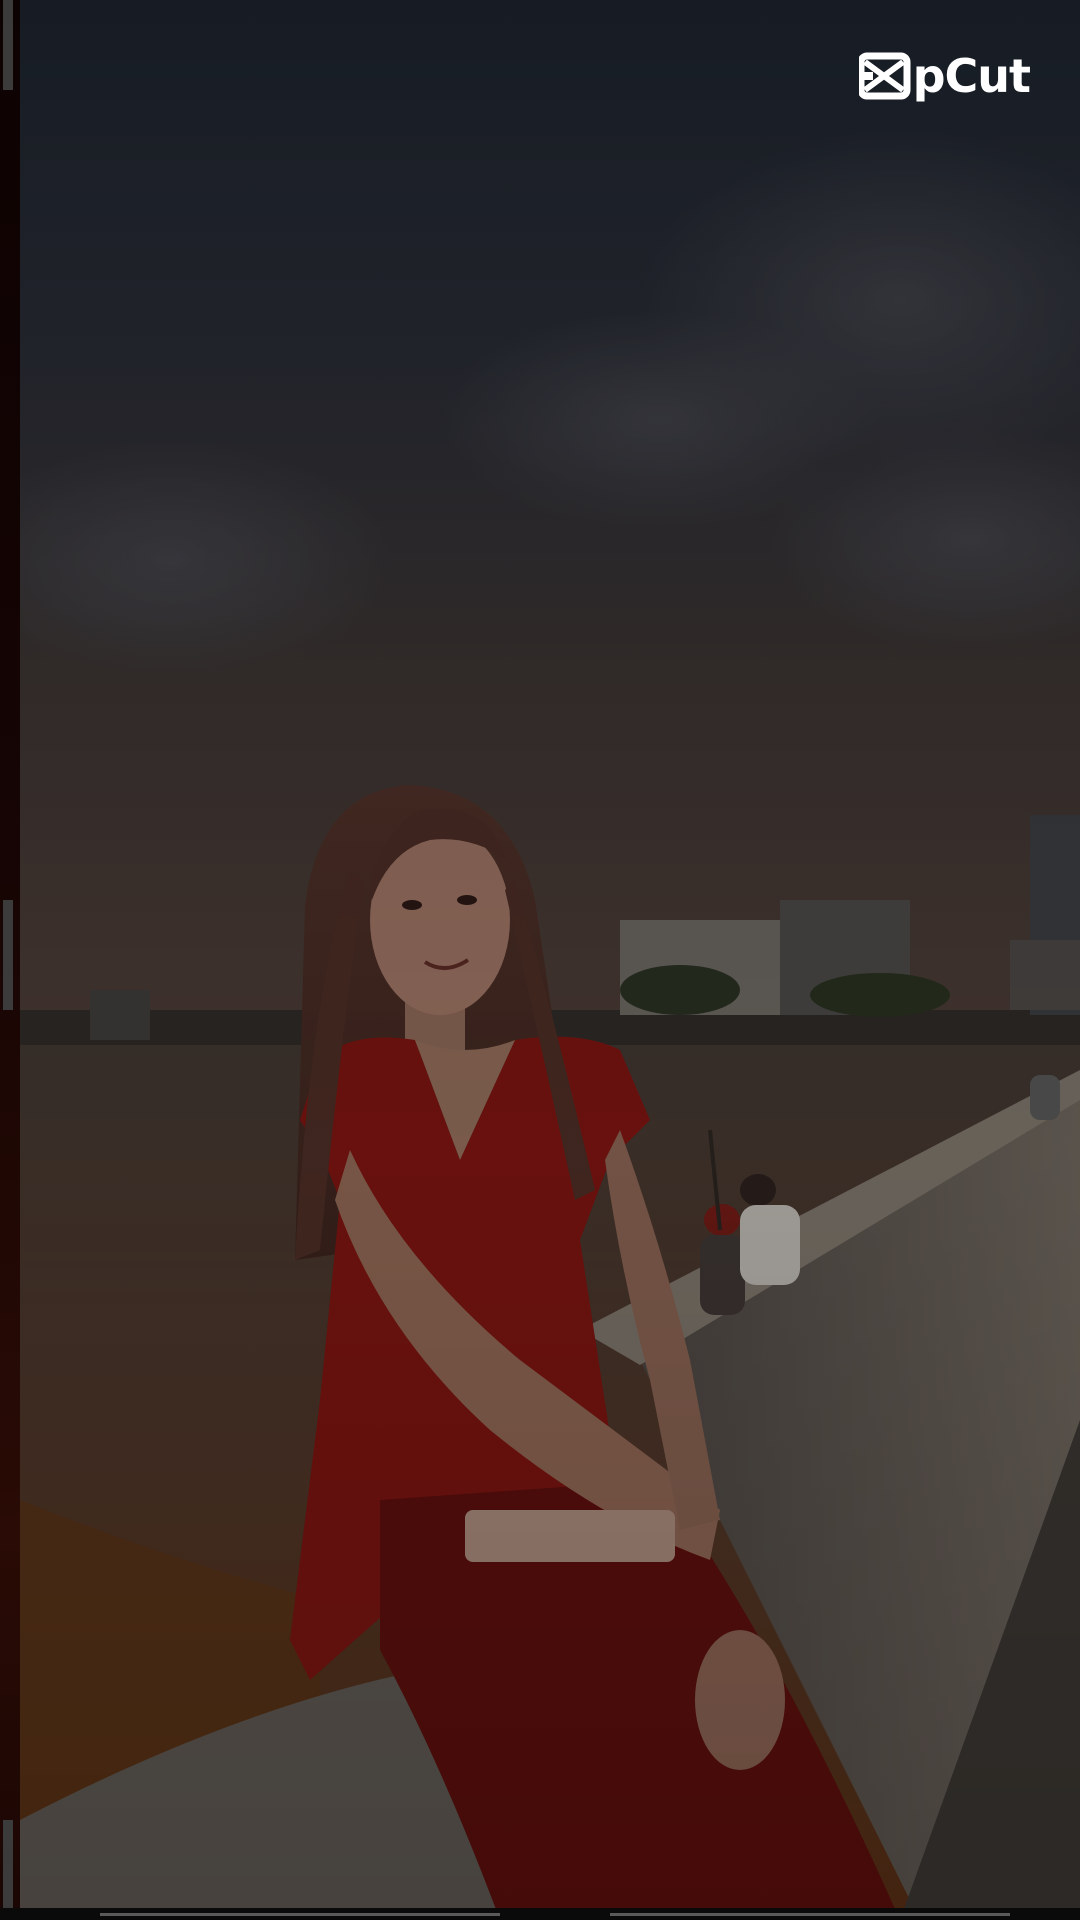  Describe the element at coordinates (540, 1914) in the screenshot. I see `bottom-edge-bar` at that location.